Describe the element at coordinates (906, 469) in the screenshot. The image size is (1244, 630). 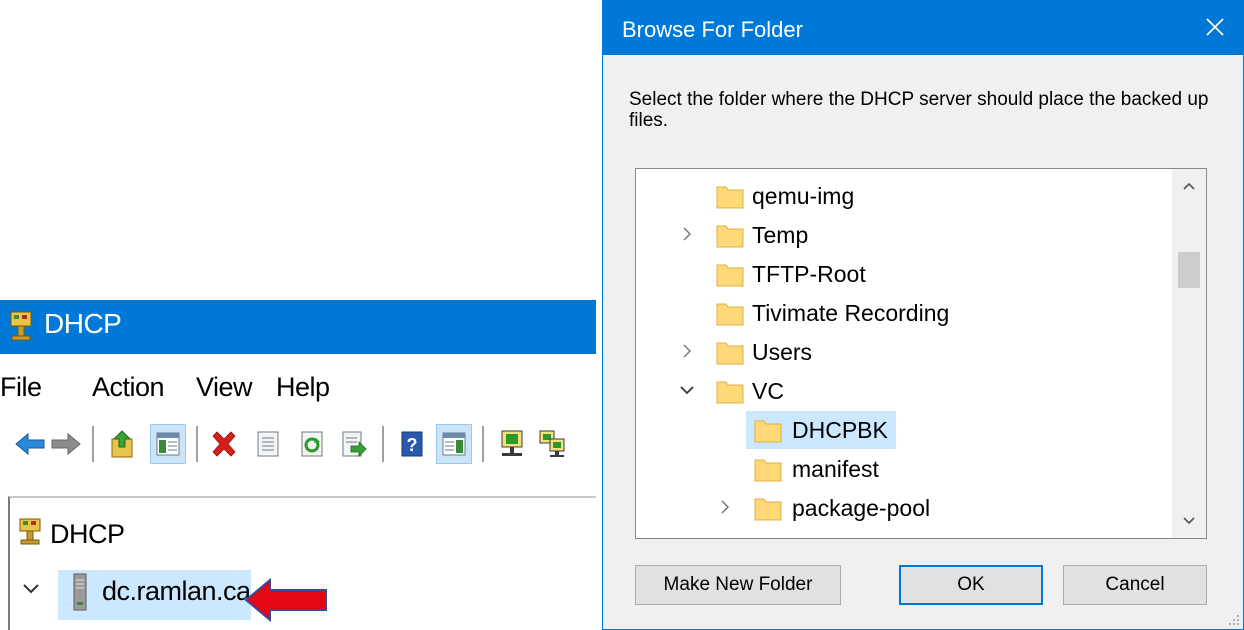
I see `folder-item-manifest: manifest` at that location.